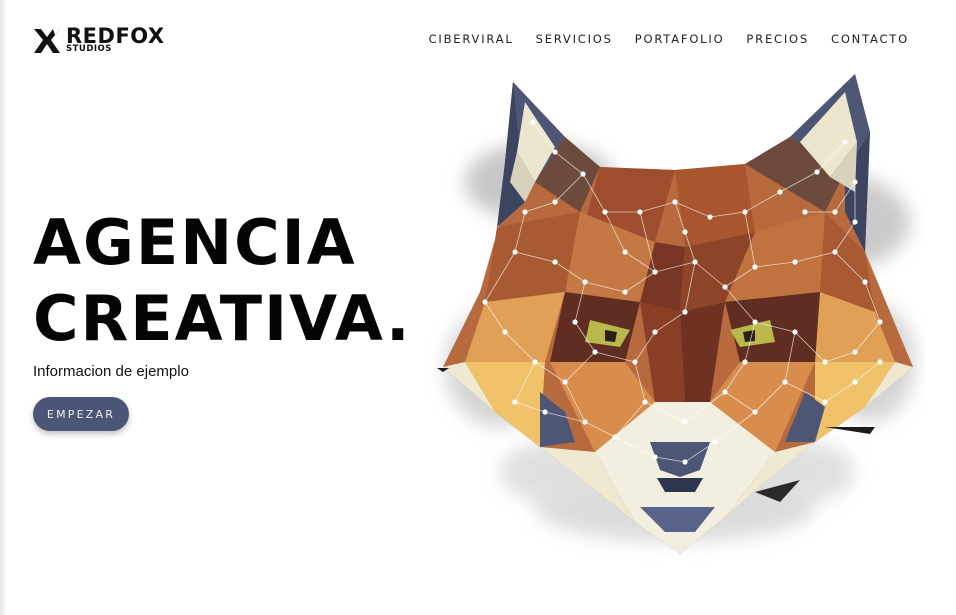  I want to click on hero-title-line-2: CREATIVA., so click(222, 318).